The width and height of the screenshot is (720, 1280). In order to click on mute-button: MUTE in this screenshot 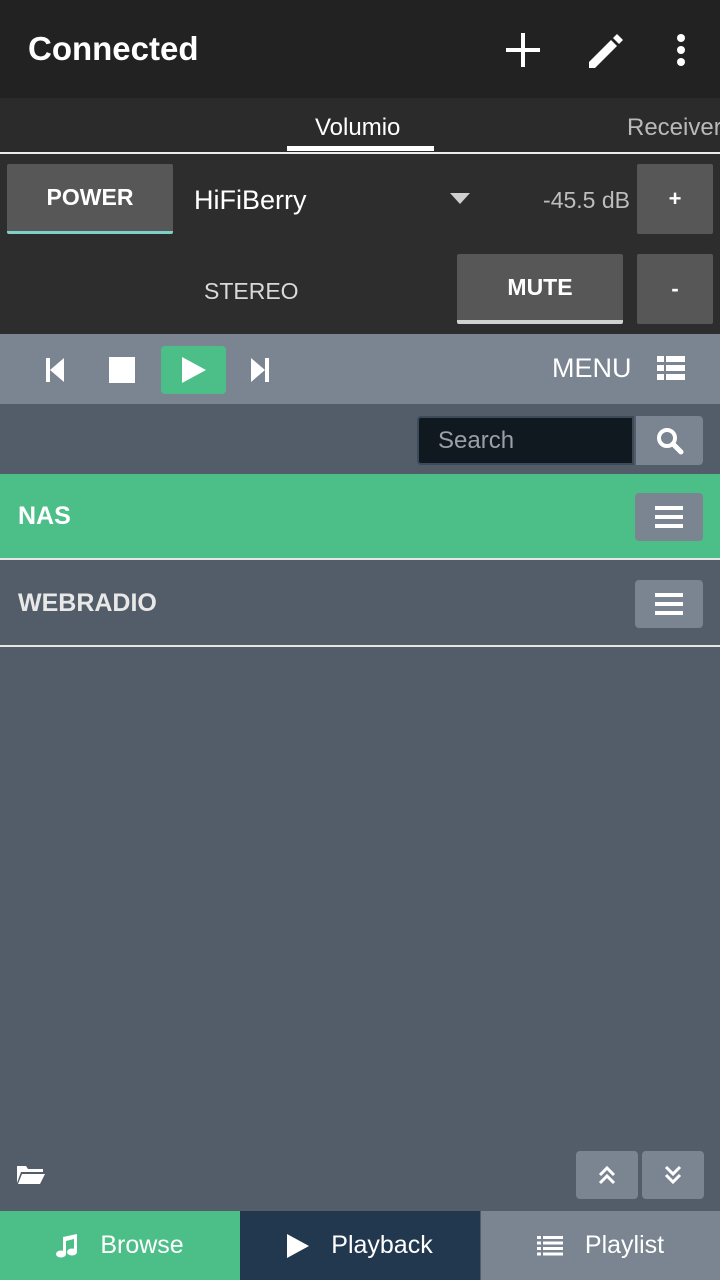, I will do `click(540, 289)`.